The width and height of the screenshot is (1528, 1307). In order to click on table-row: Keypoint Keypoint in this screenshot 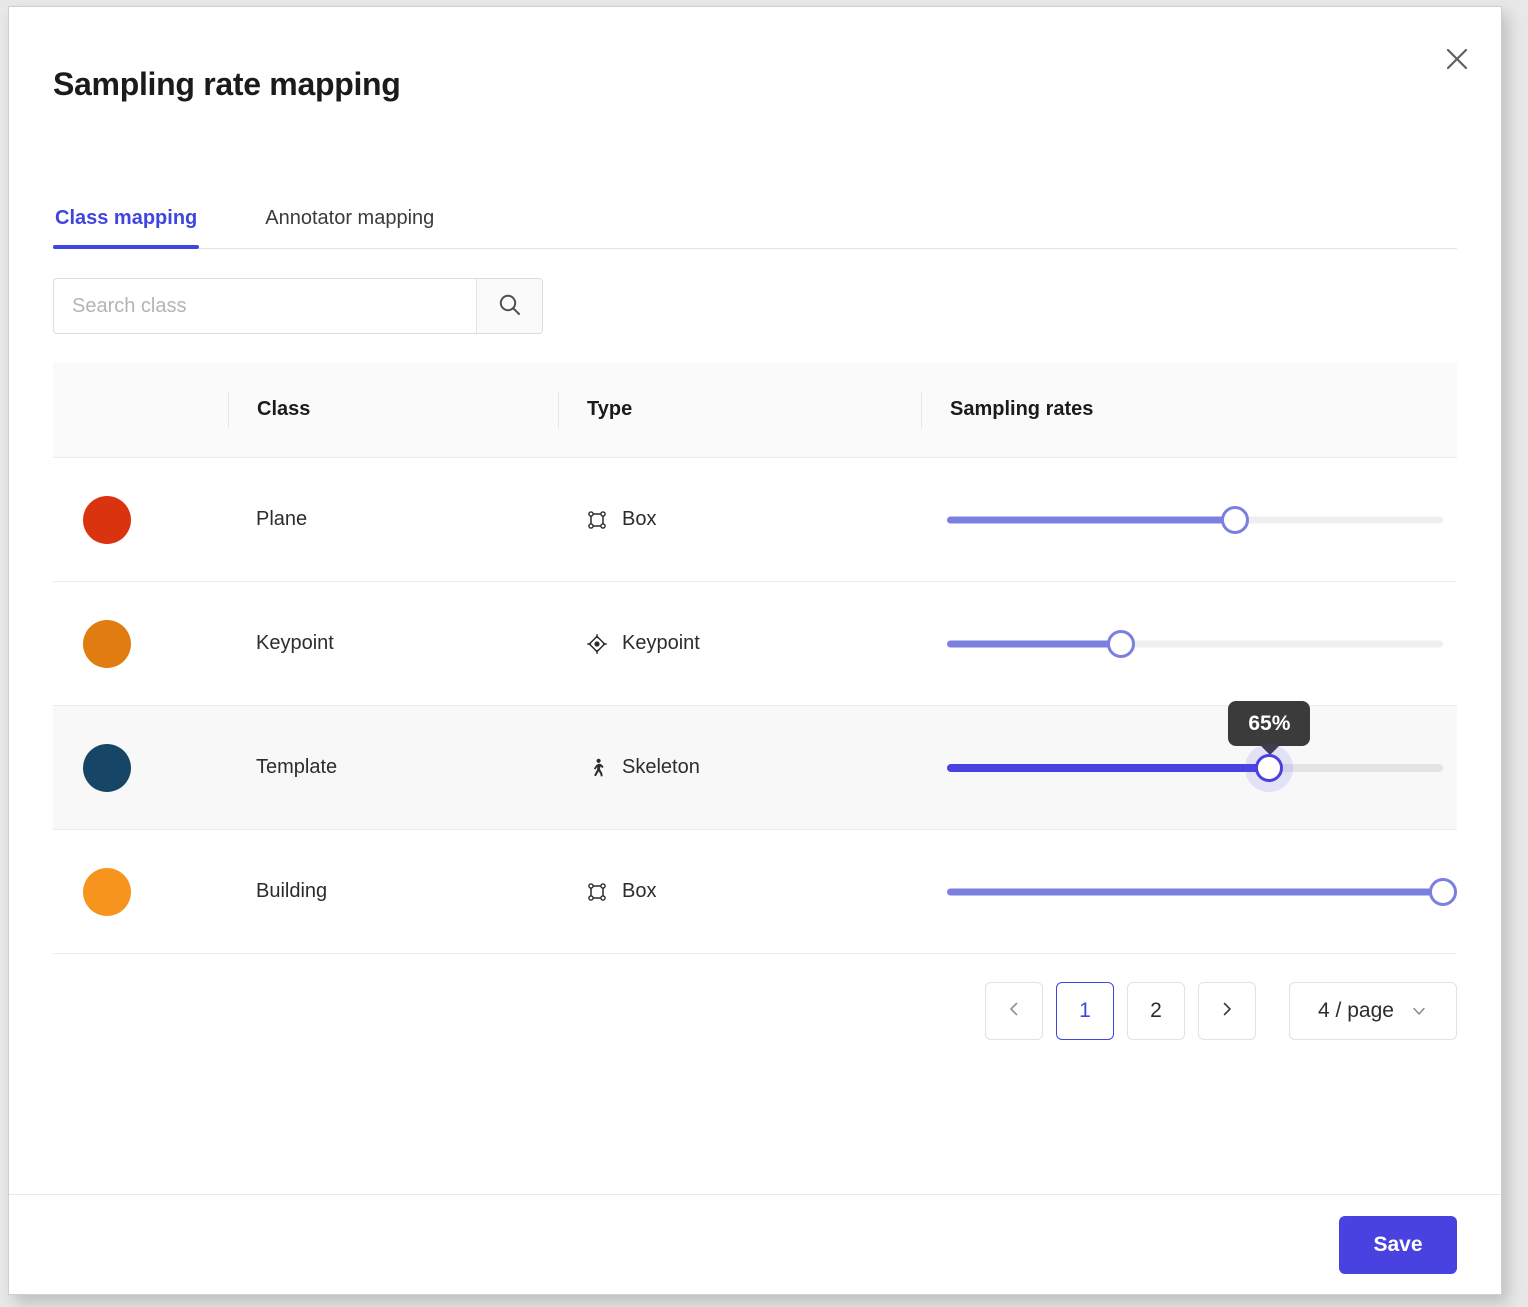, I will do `click(755, 644)`.